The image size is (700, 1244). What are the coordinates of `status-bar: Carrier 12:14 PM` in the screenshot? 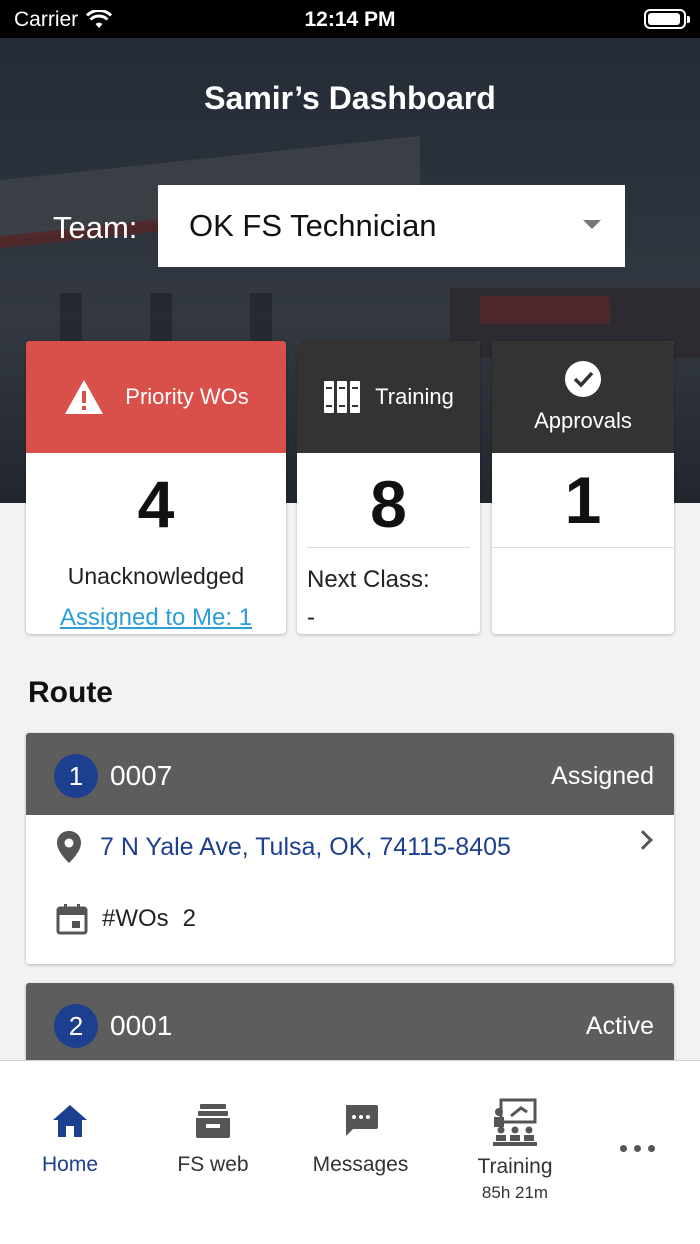 It's located at (350, 19).